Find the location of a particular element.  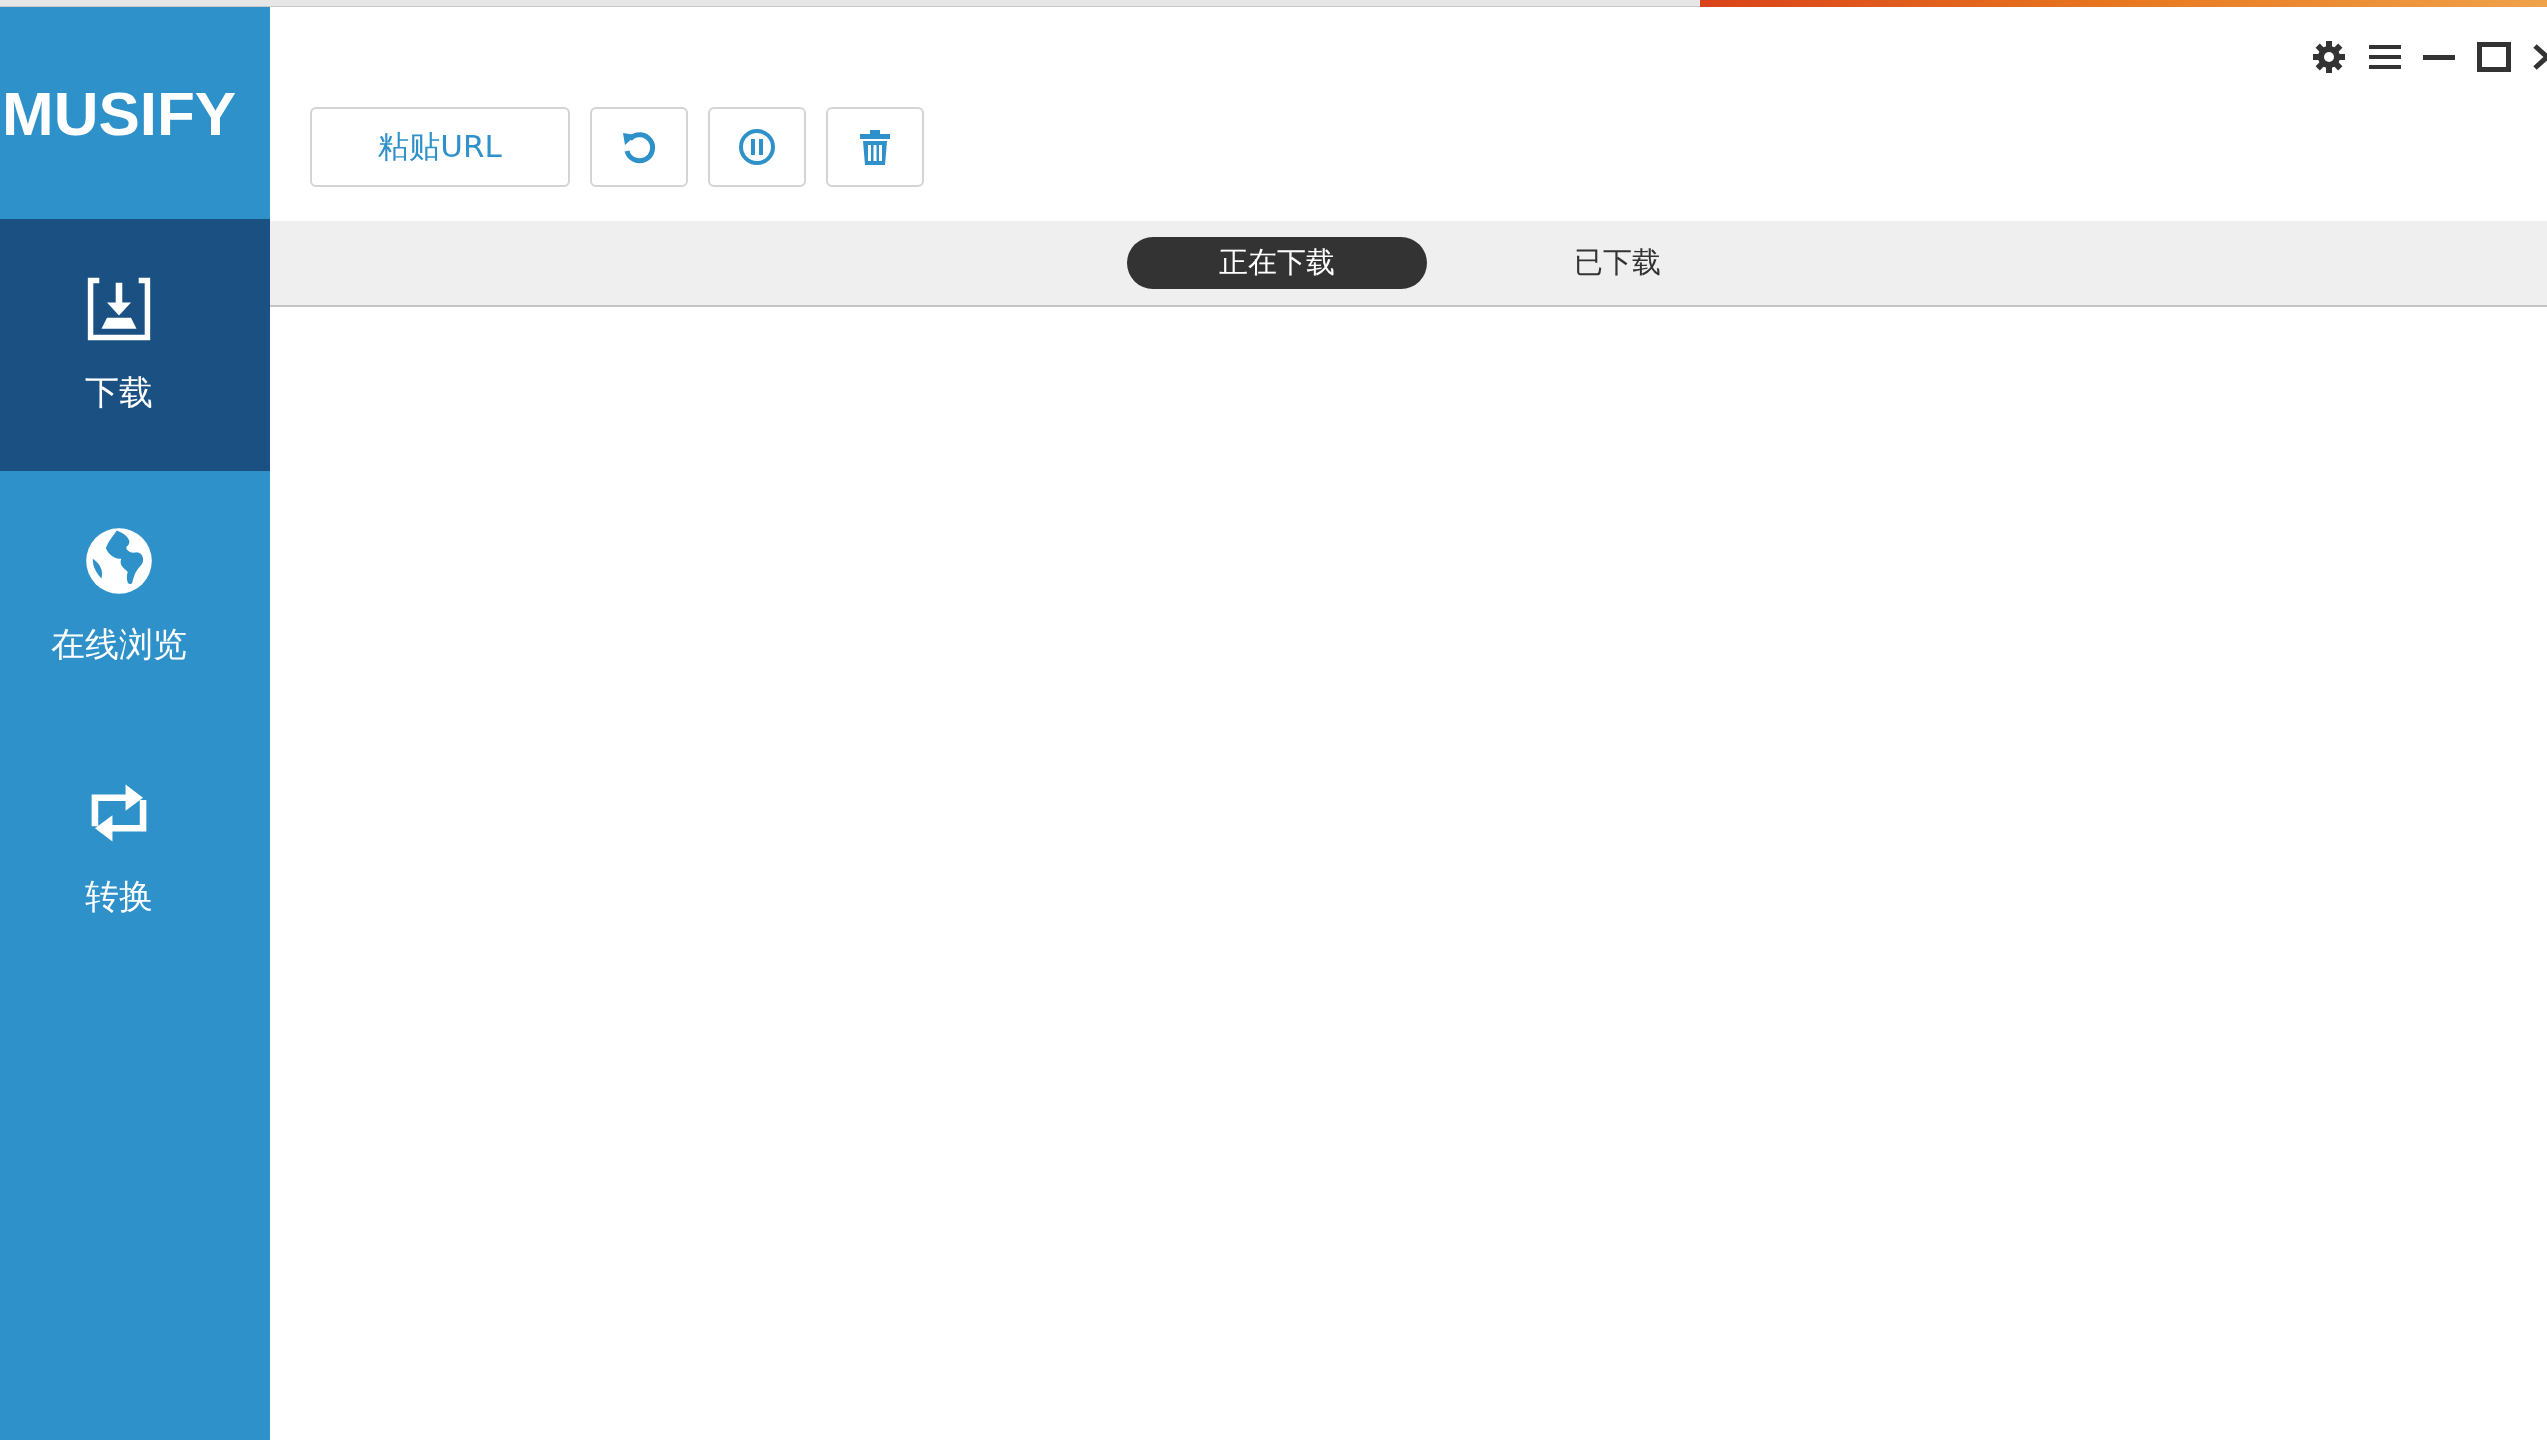

pause-button is located at coordinates (757, 147).